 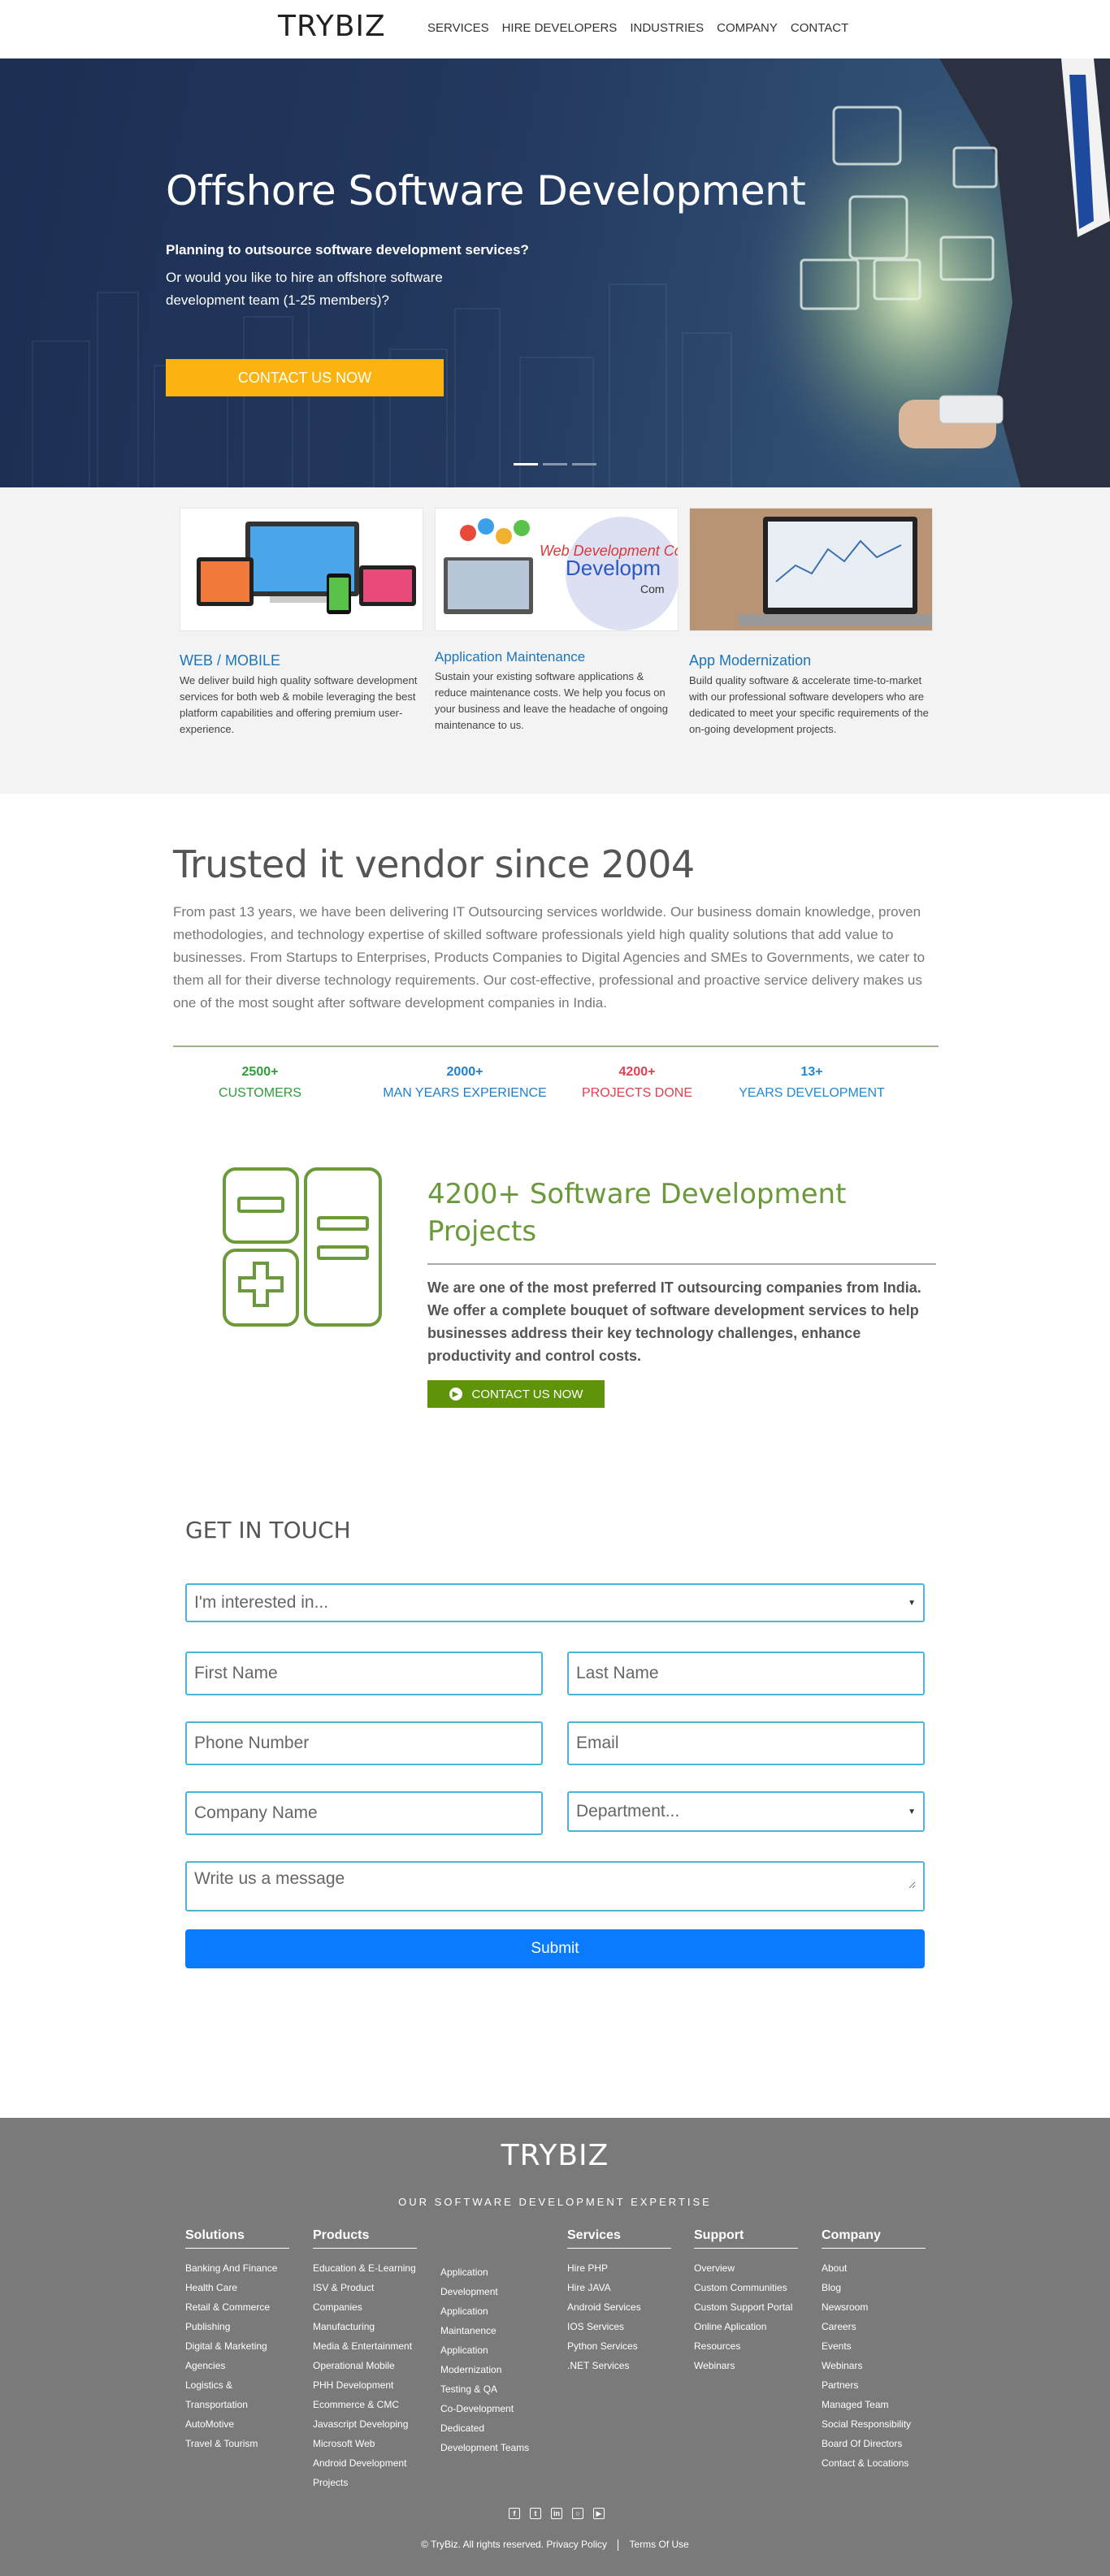 What do you see at coordinates (874, 2463) in the screenshot?
I see `footer-link: Contact & Locations` at bounding box center [874, 2463].